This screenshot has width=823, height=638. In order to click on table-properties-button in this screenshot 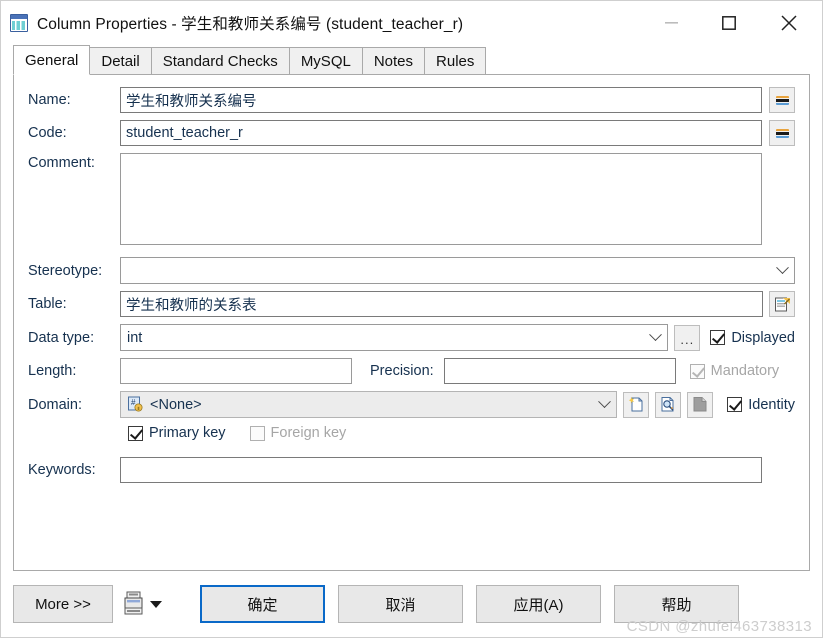, I will do `click(782, 304)`.